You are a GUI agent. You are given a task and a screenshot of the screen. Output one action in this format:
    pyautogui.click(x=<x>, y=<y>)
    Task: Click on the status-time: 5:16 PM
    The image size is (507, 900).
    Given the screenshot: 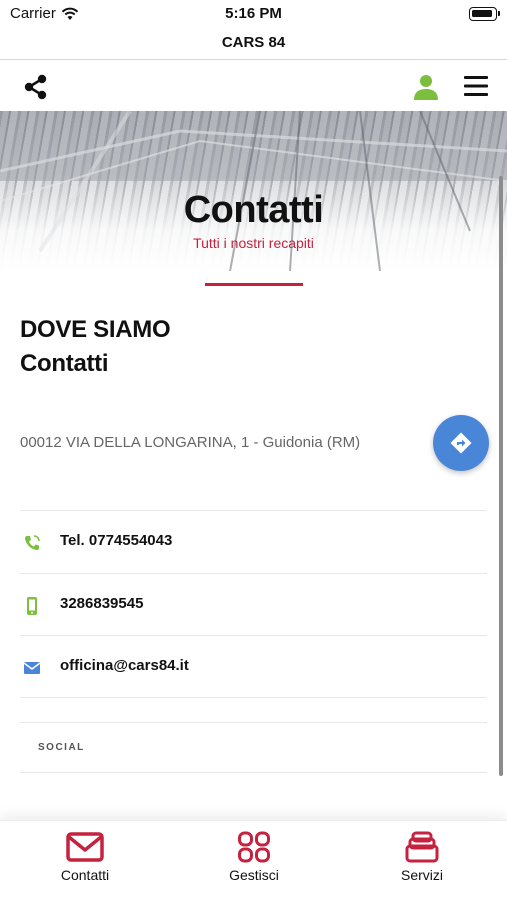 What is the action you would take?
    pyautogui.click(x=253, y=13)
    